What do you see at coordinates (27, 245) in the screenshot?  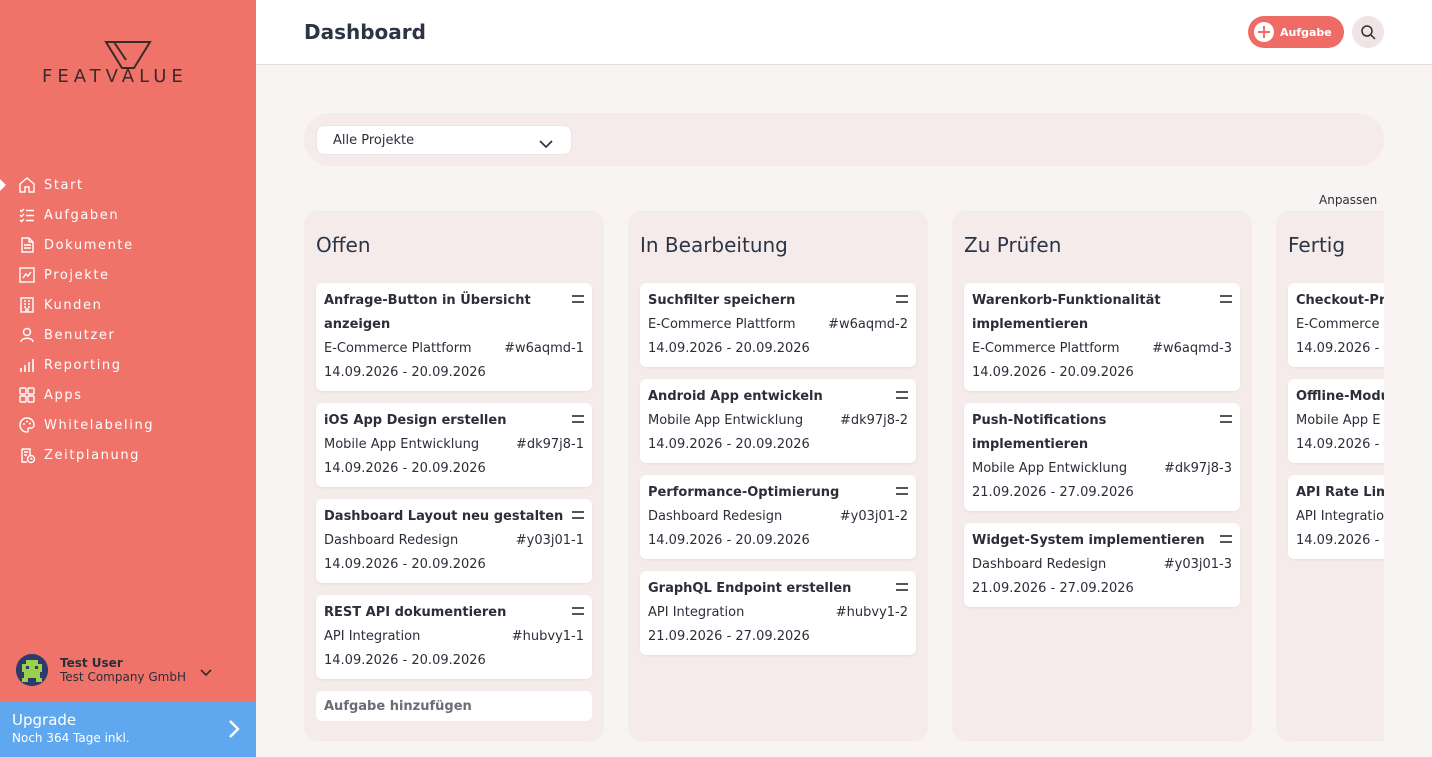 I see `documents-icon` at bounding box center [27, 245].